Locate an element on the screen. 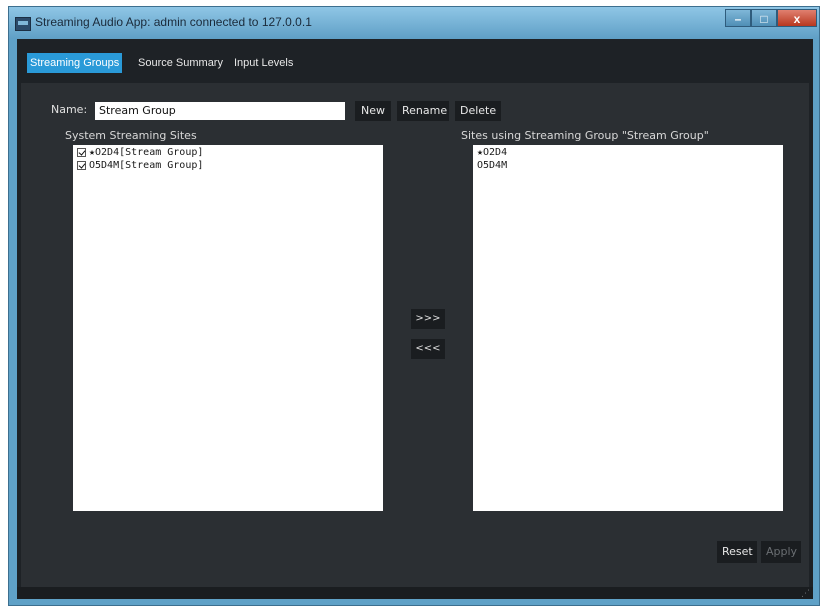  name-dropdown: Stream Group is located at coordinates (220, 111).